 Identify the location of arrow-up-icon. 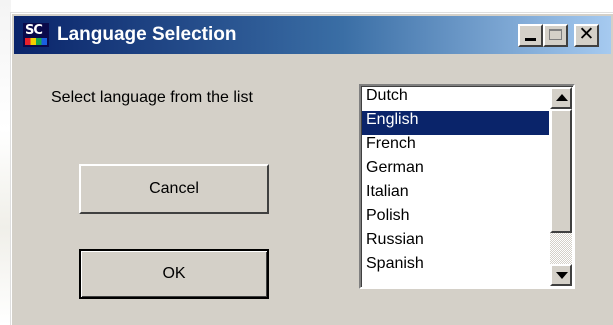
(562, 97).